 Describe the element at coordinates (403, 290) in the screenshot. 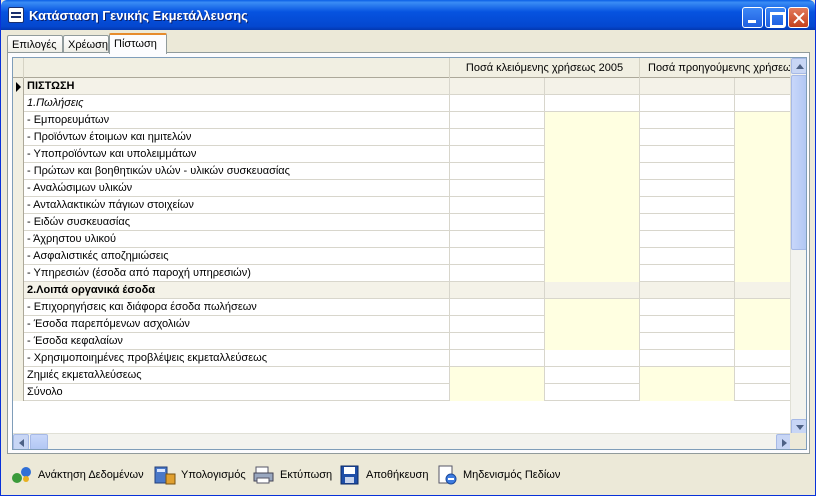

I see `table-row: 2.Λοιπά οργανικά έσοδα` at that location.